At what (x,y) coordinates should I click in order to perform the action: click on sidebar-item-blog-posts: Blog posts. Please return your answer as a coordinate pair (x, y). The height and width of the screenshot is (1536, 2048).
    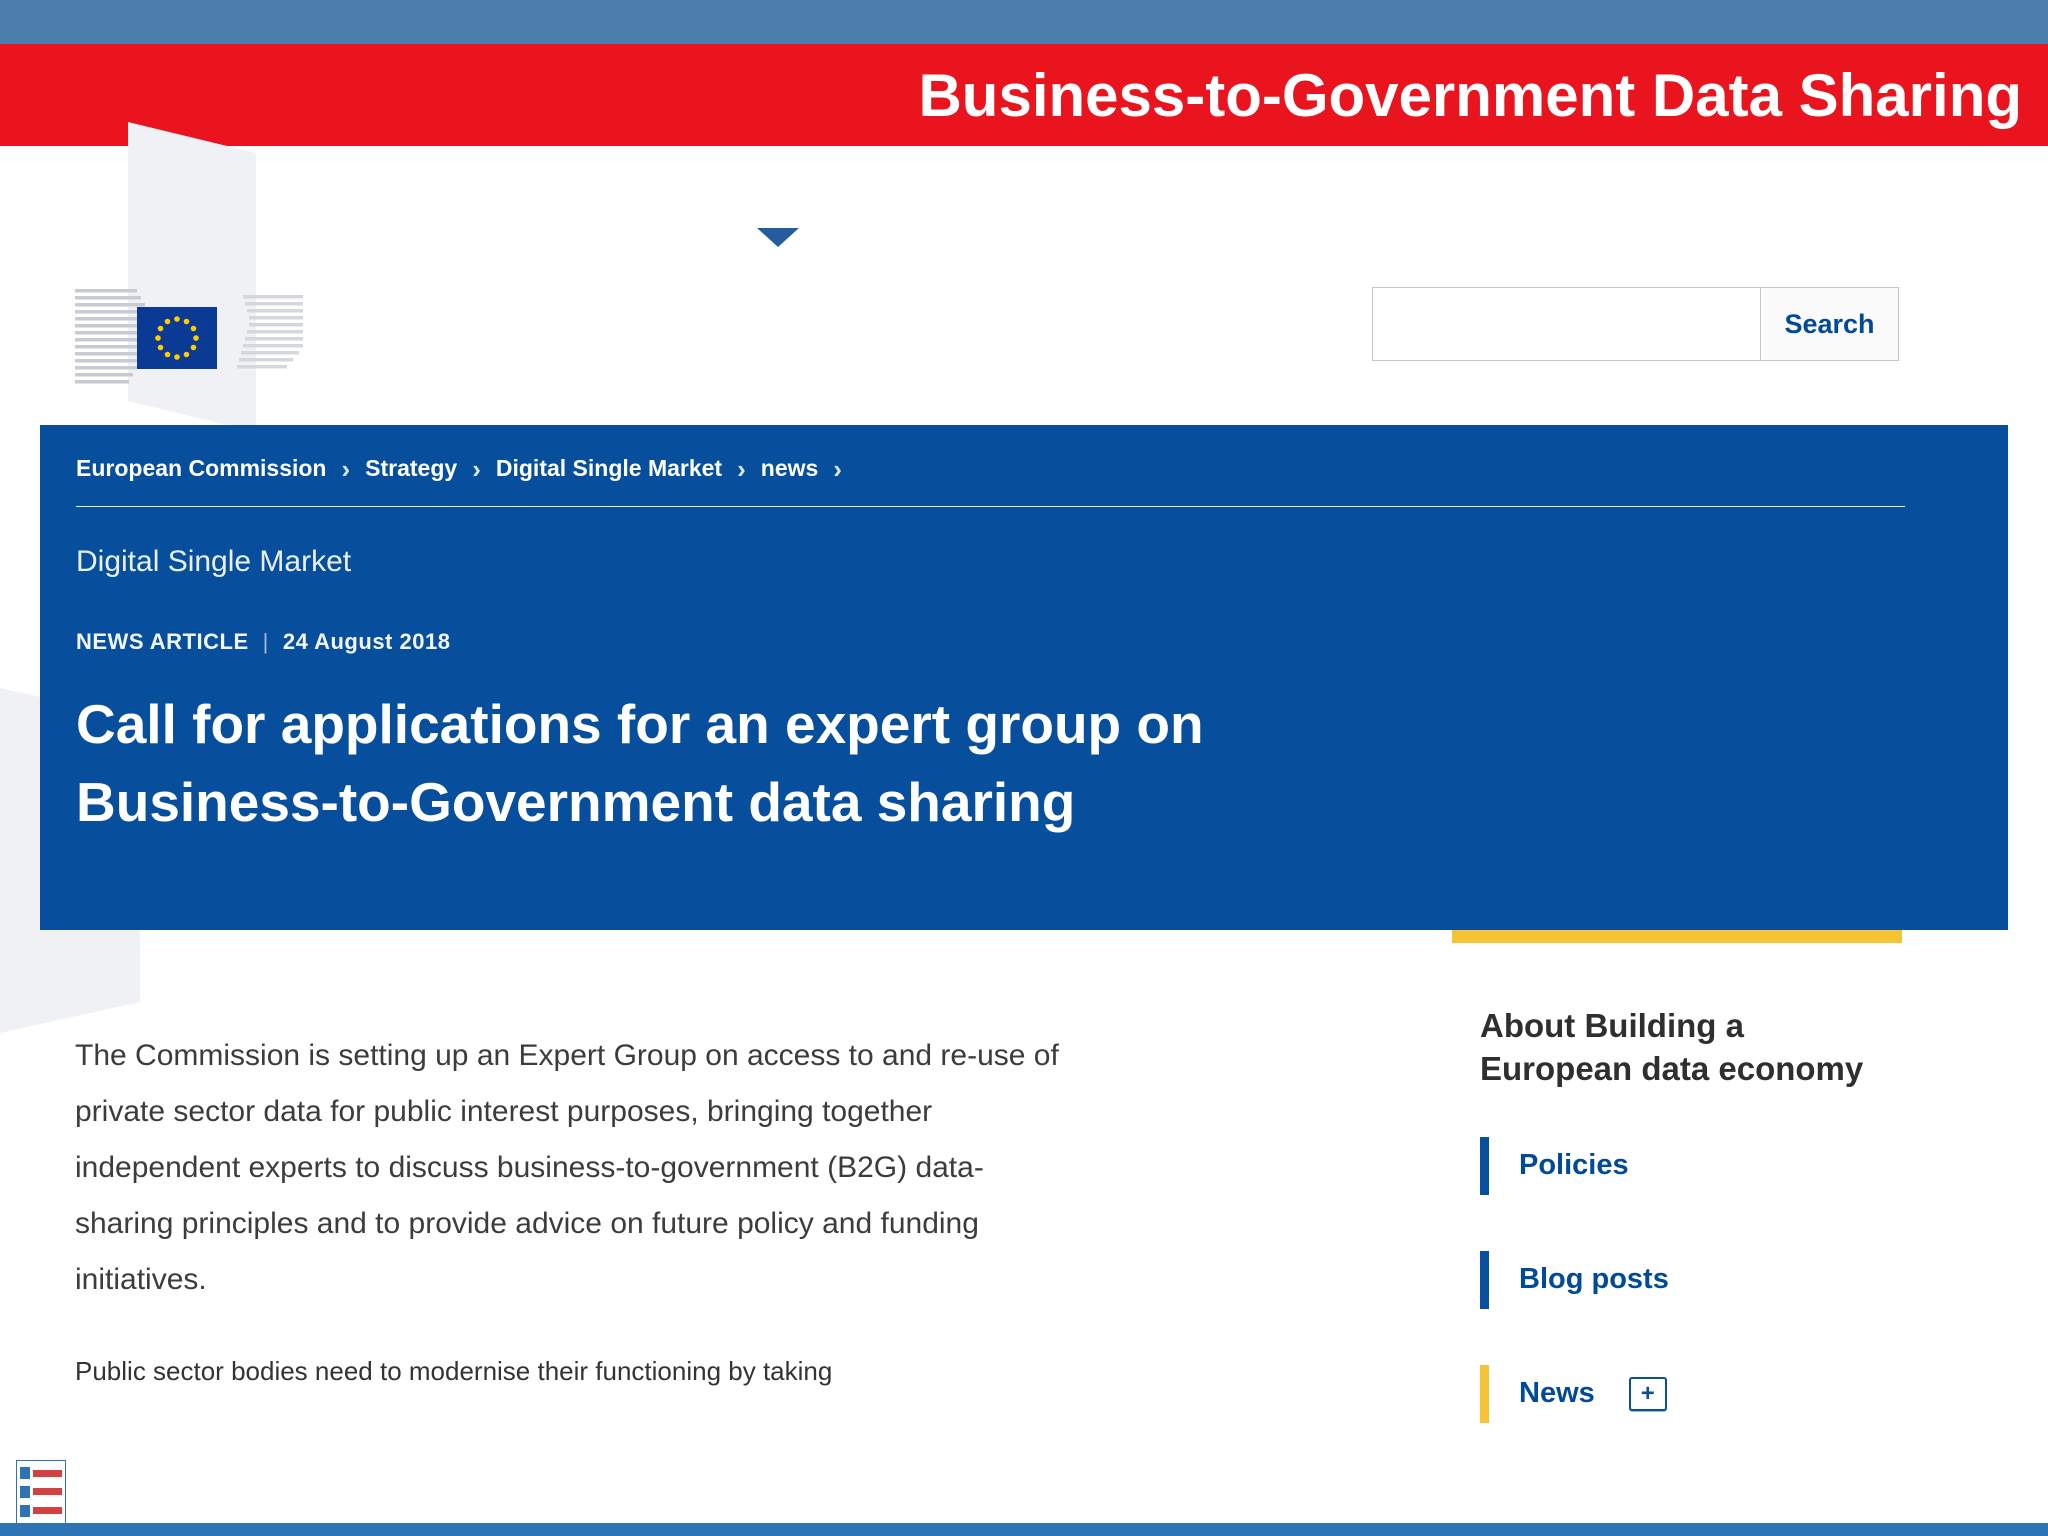
    Looking at the image, I should click on (1700, 1279).